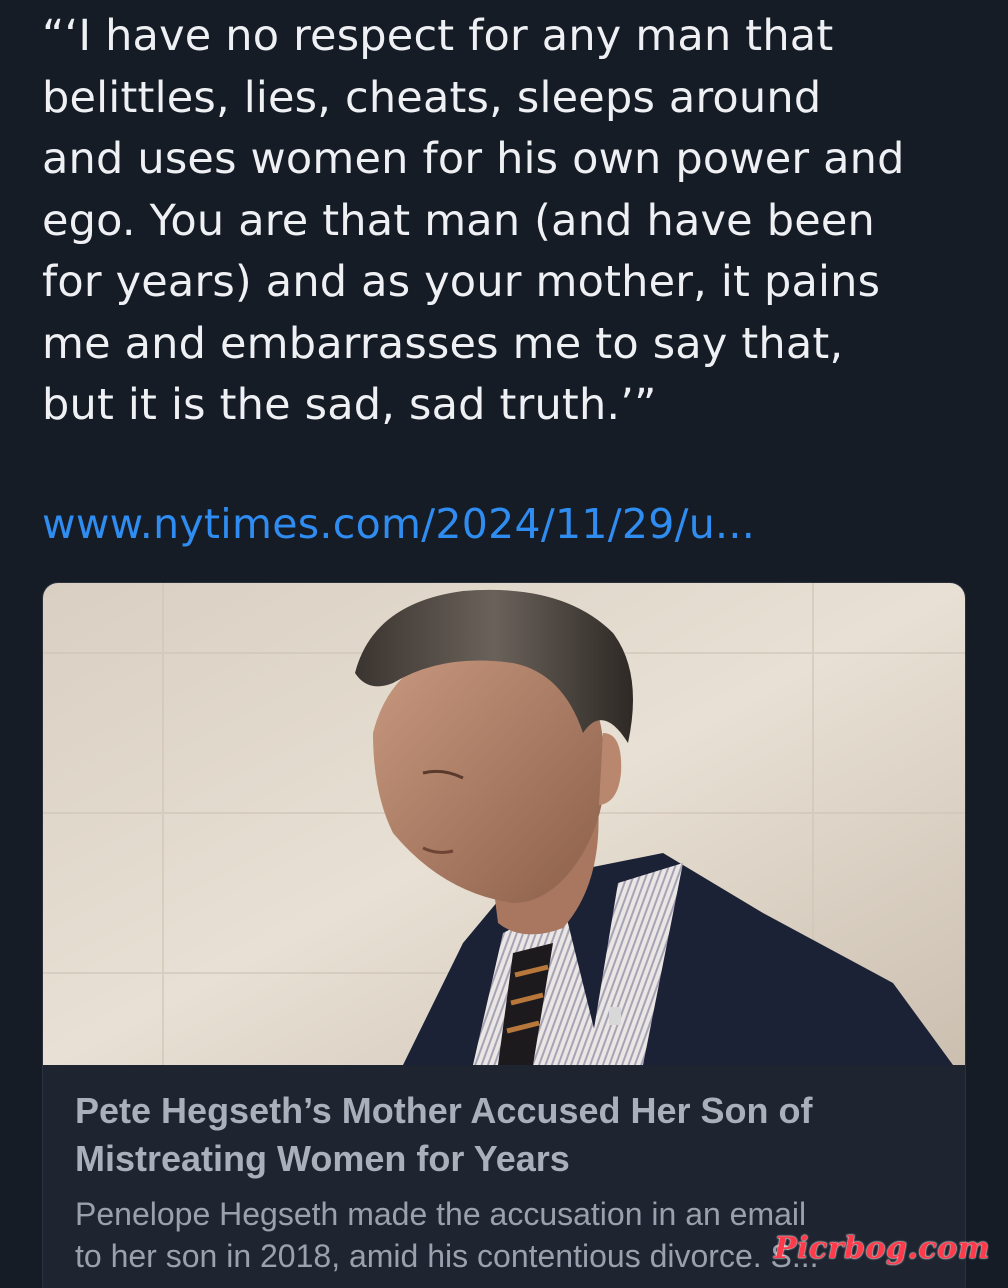  What do you see at coordinates (444, 1110) in the screenshot?
I see `headline-line: Pete Hegseth’s Mother Accused Her Son of` at bounding box center [444, 1110].